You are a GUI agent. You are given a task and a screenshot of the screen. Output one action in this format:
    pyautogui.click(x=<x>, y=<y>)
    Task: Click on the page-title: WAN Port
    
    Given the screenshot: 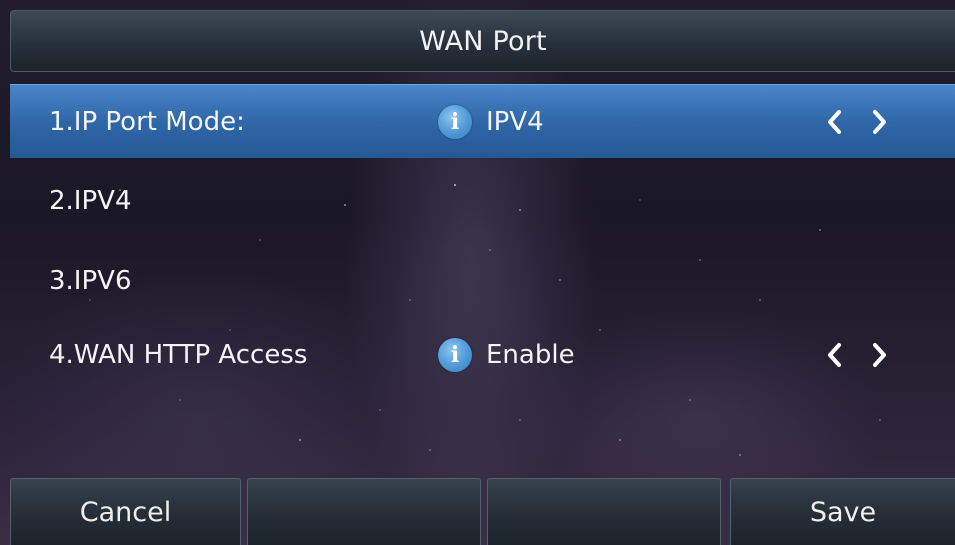 What is the action you would take?
    pyautogui.click(x=483, y=41)
    